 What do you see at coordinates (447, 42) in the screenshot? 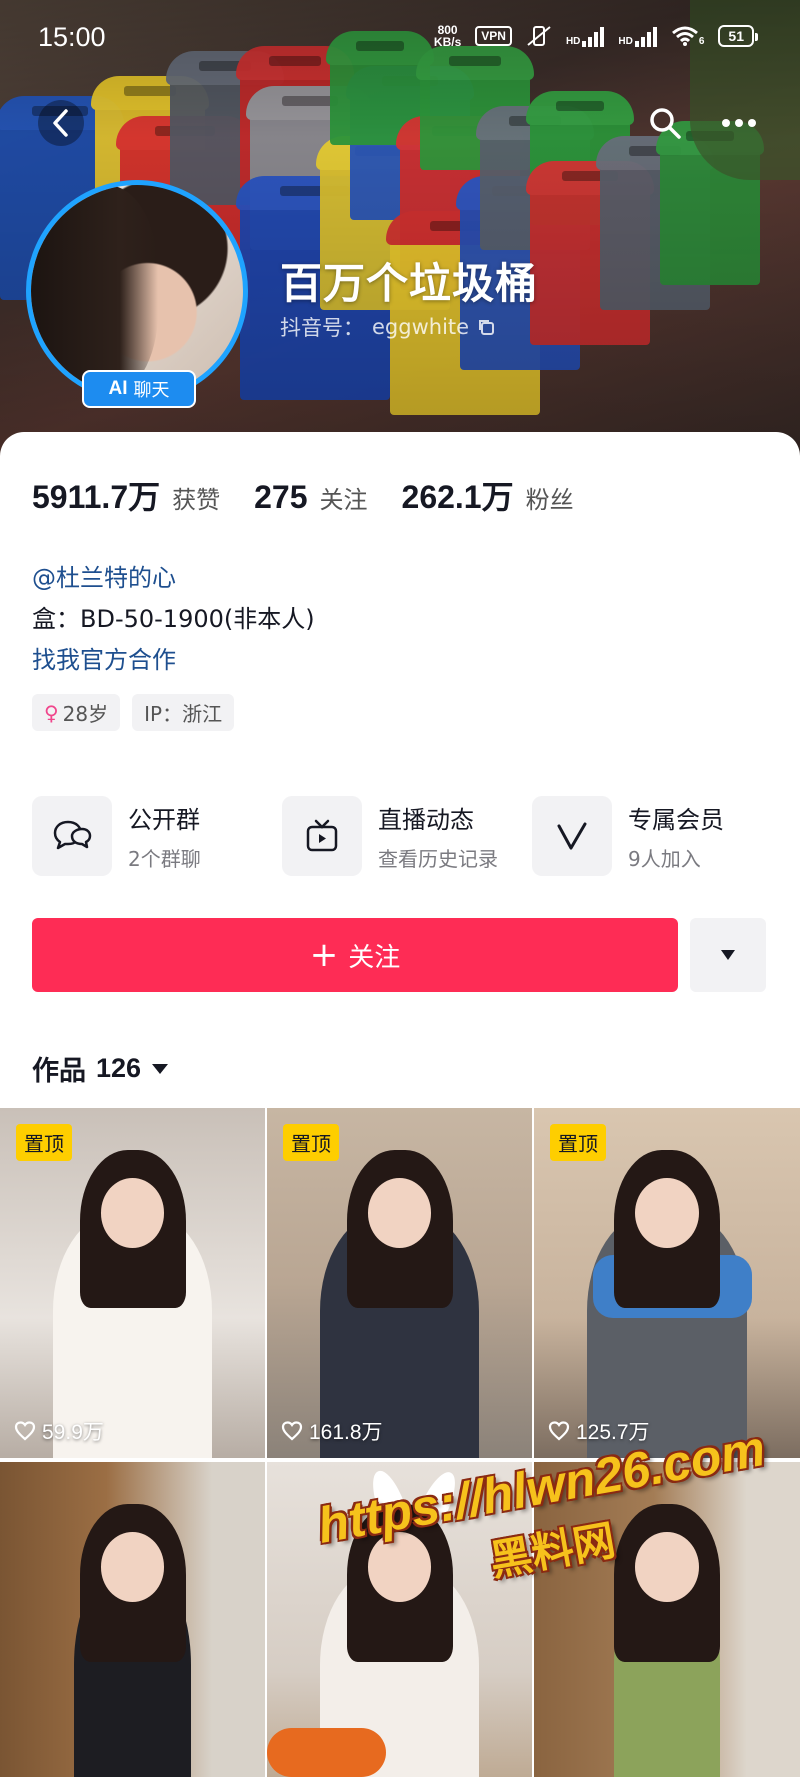
I see `network-speed-unit: KB/s` at bounding box center [447, 42].